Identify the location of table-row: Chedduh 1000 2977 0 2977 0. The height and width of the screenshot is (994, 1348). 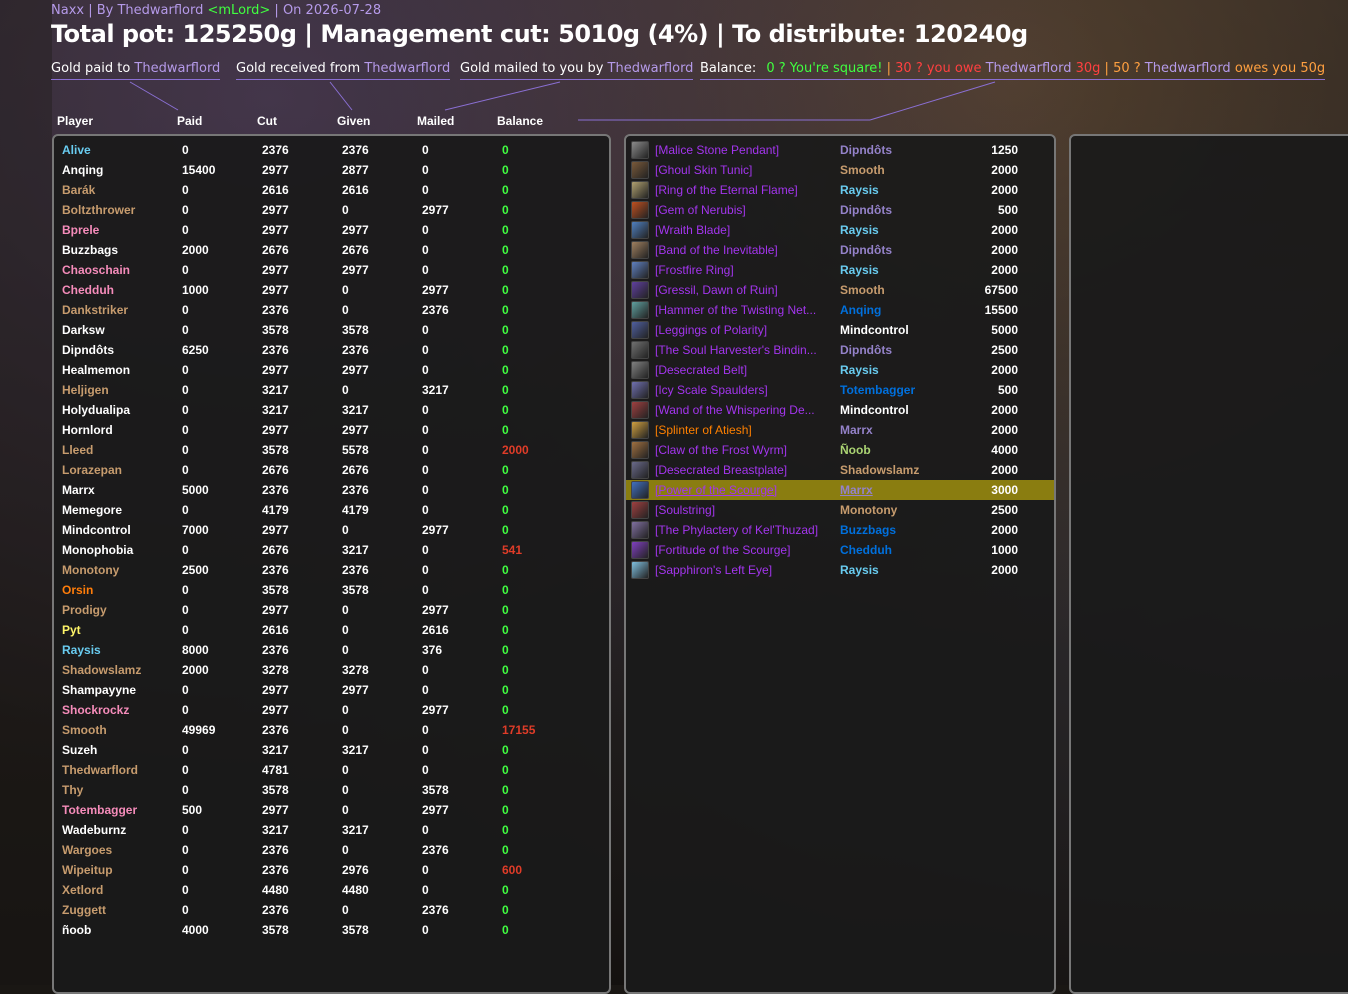
(331, 290).